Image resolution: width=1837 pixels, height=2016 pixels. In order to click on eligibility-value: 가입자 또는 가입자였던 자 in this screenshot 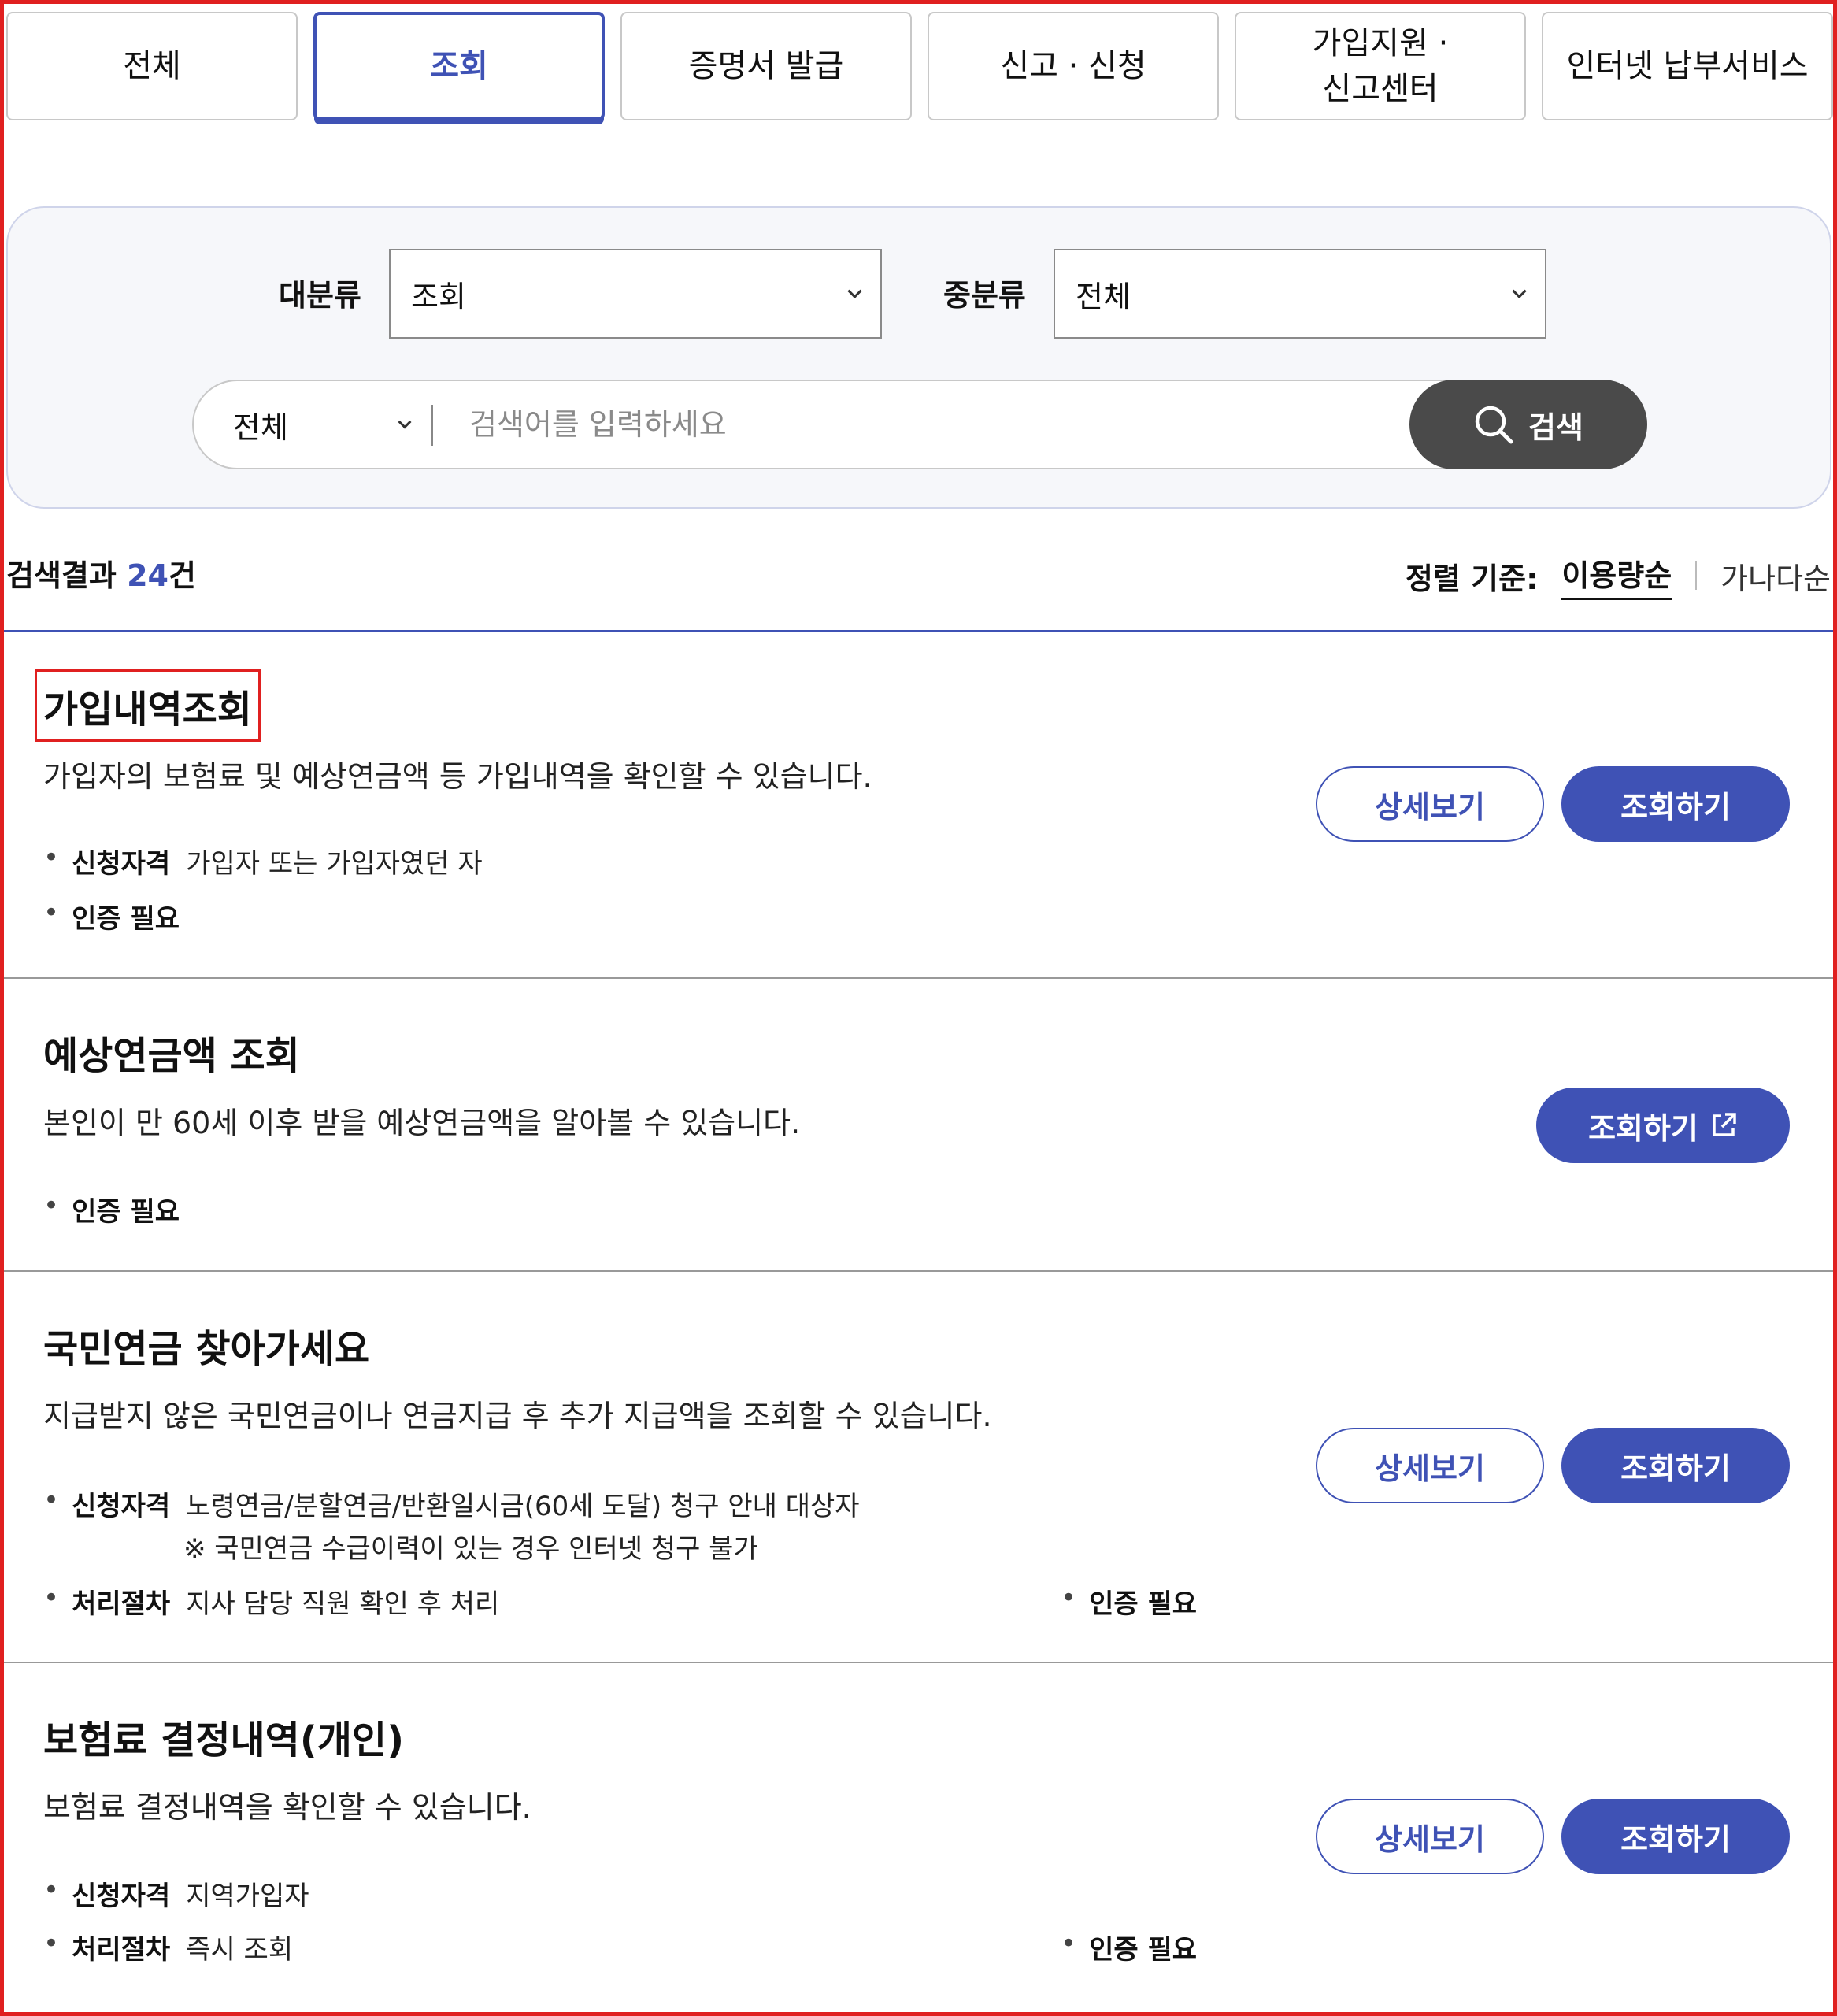, I will do `click(334, 864)`.